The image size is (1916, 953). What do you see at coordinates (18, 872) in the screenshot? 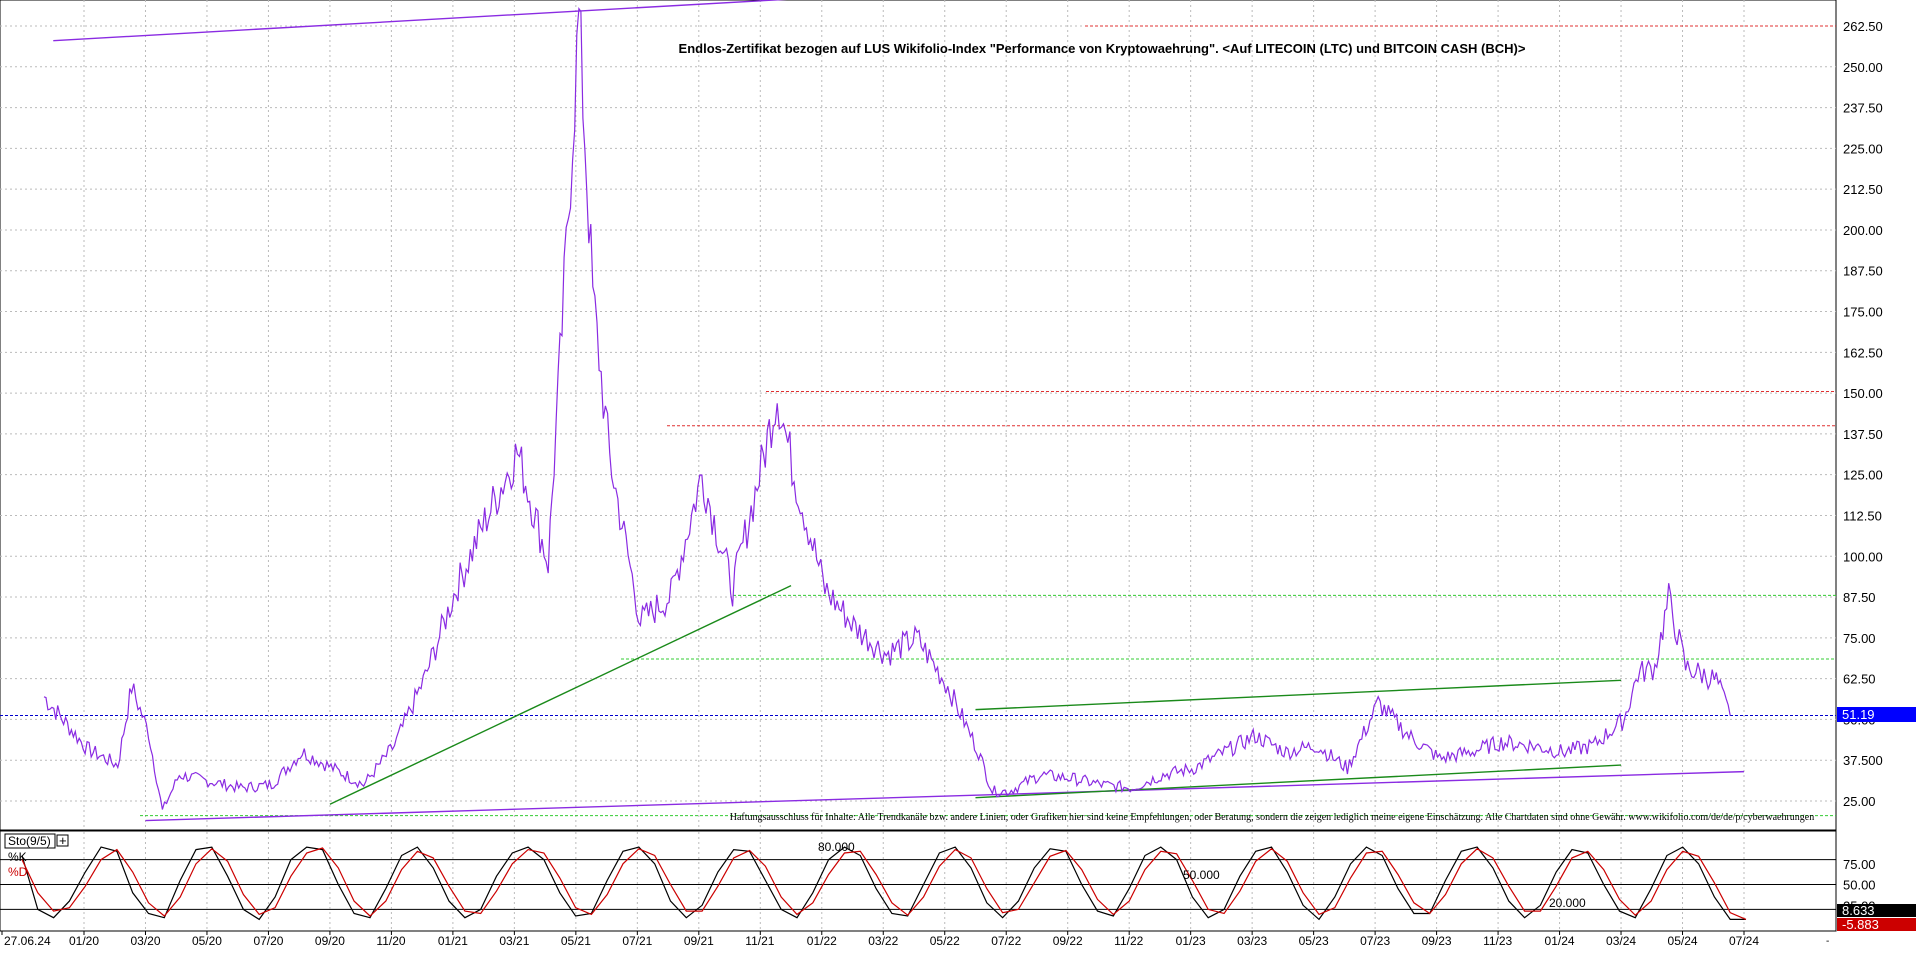
I see `osc-legend-d: %D` at bounding box center [18, 872].